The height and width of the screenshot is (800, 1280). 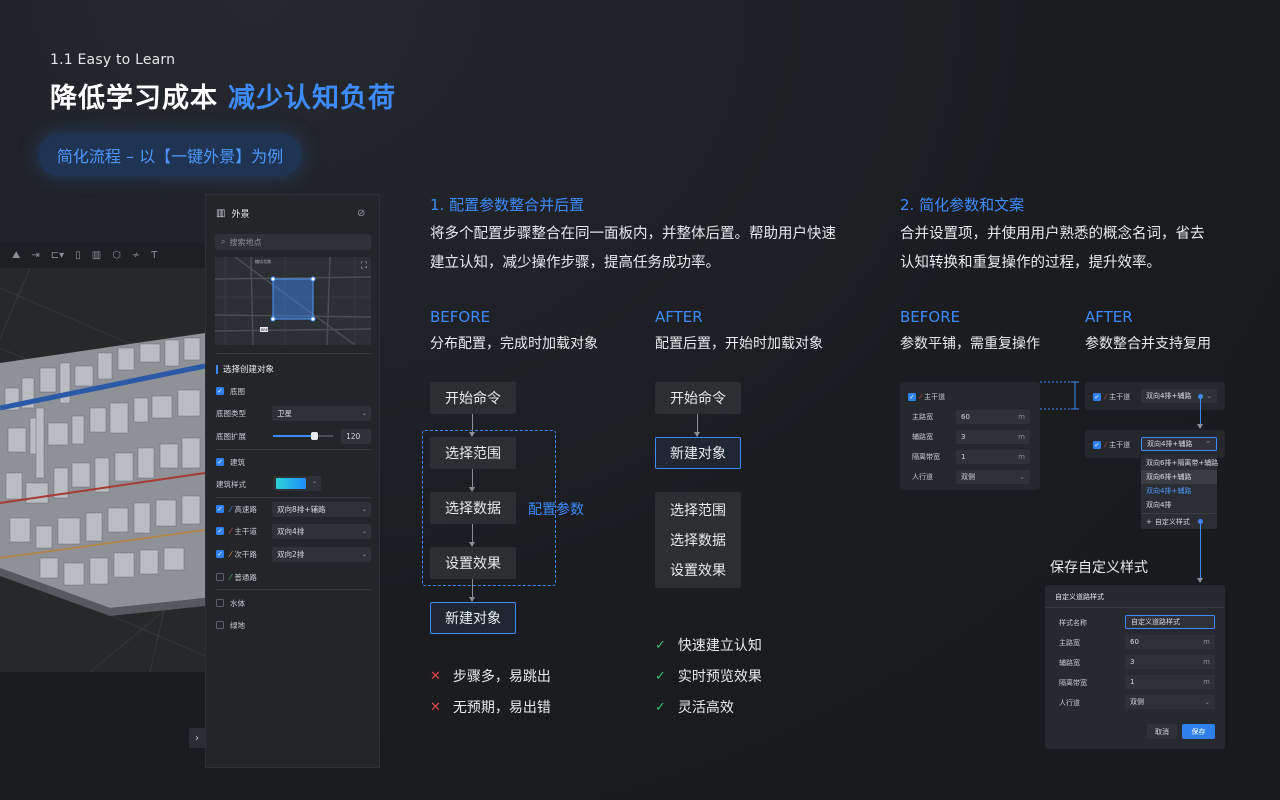 What do you see at coordinates (96, 255) in the screenshot?
I see `building-tool-icon: ▥` at bounding box center [96, 255].